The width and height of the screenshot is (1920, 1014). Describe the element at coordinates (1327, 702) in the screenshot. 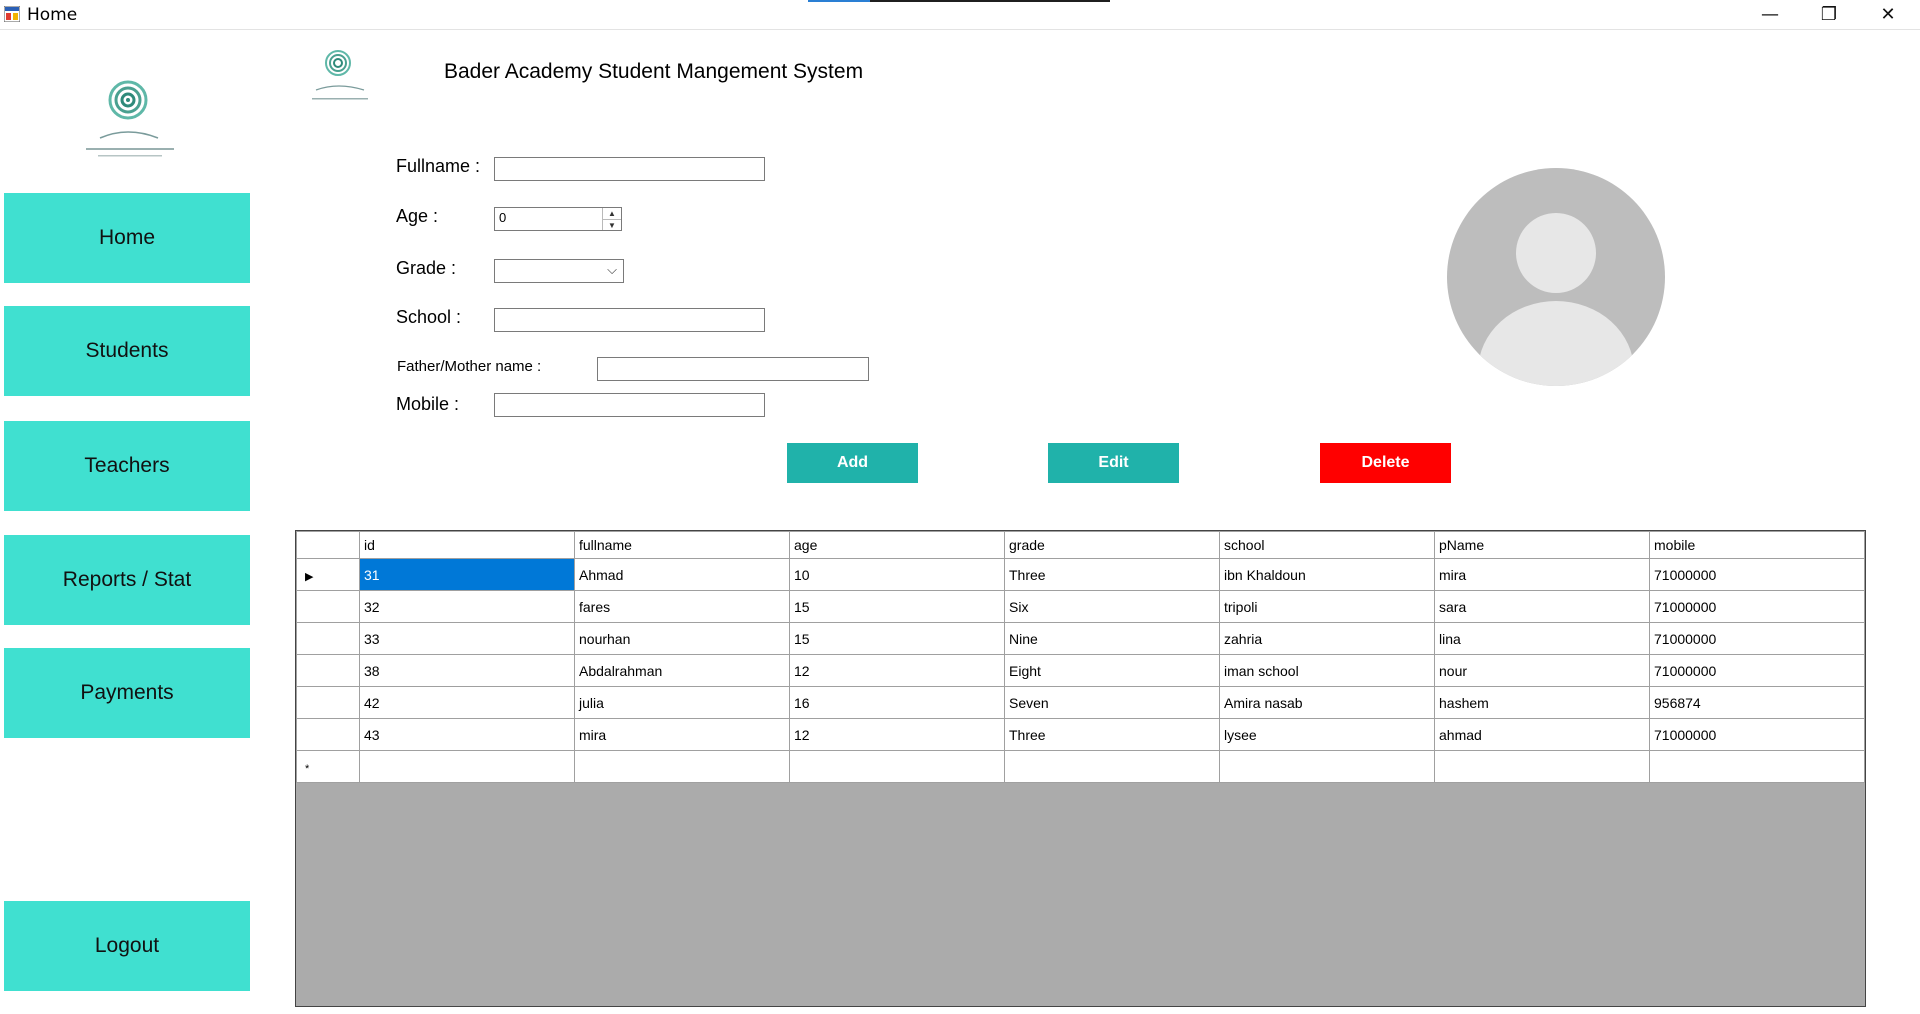

I see `cell-school: Amira nasab` at that location.